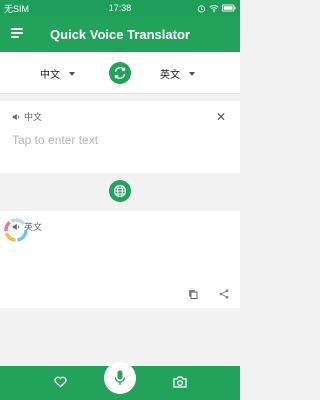 The image size is (320, 400). I want to click on app-bar: Quick Voice Translator, so click(120, 34).